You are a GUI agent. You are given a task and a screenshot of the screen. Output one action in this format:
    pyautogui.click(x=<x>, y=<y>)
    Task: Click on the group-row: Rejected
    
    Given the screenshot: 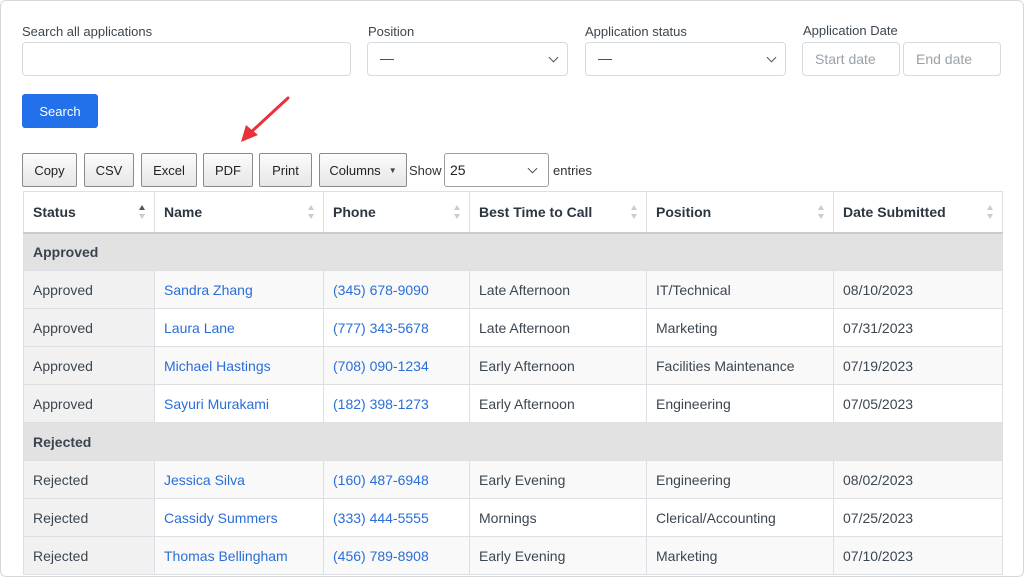 What is the action you would take?
    pyautogui.click(x=513, y=441)
    